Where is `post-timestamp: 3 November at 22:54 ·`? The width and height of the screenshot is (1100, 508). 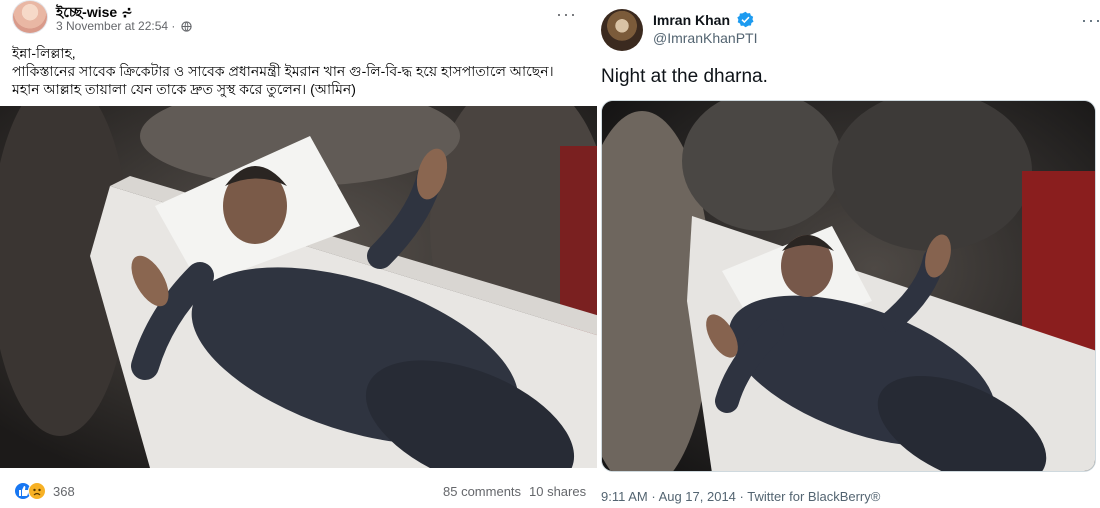 post-timestamp: 3 November at 22:54 · is located at coordinates (124, 26).